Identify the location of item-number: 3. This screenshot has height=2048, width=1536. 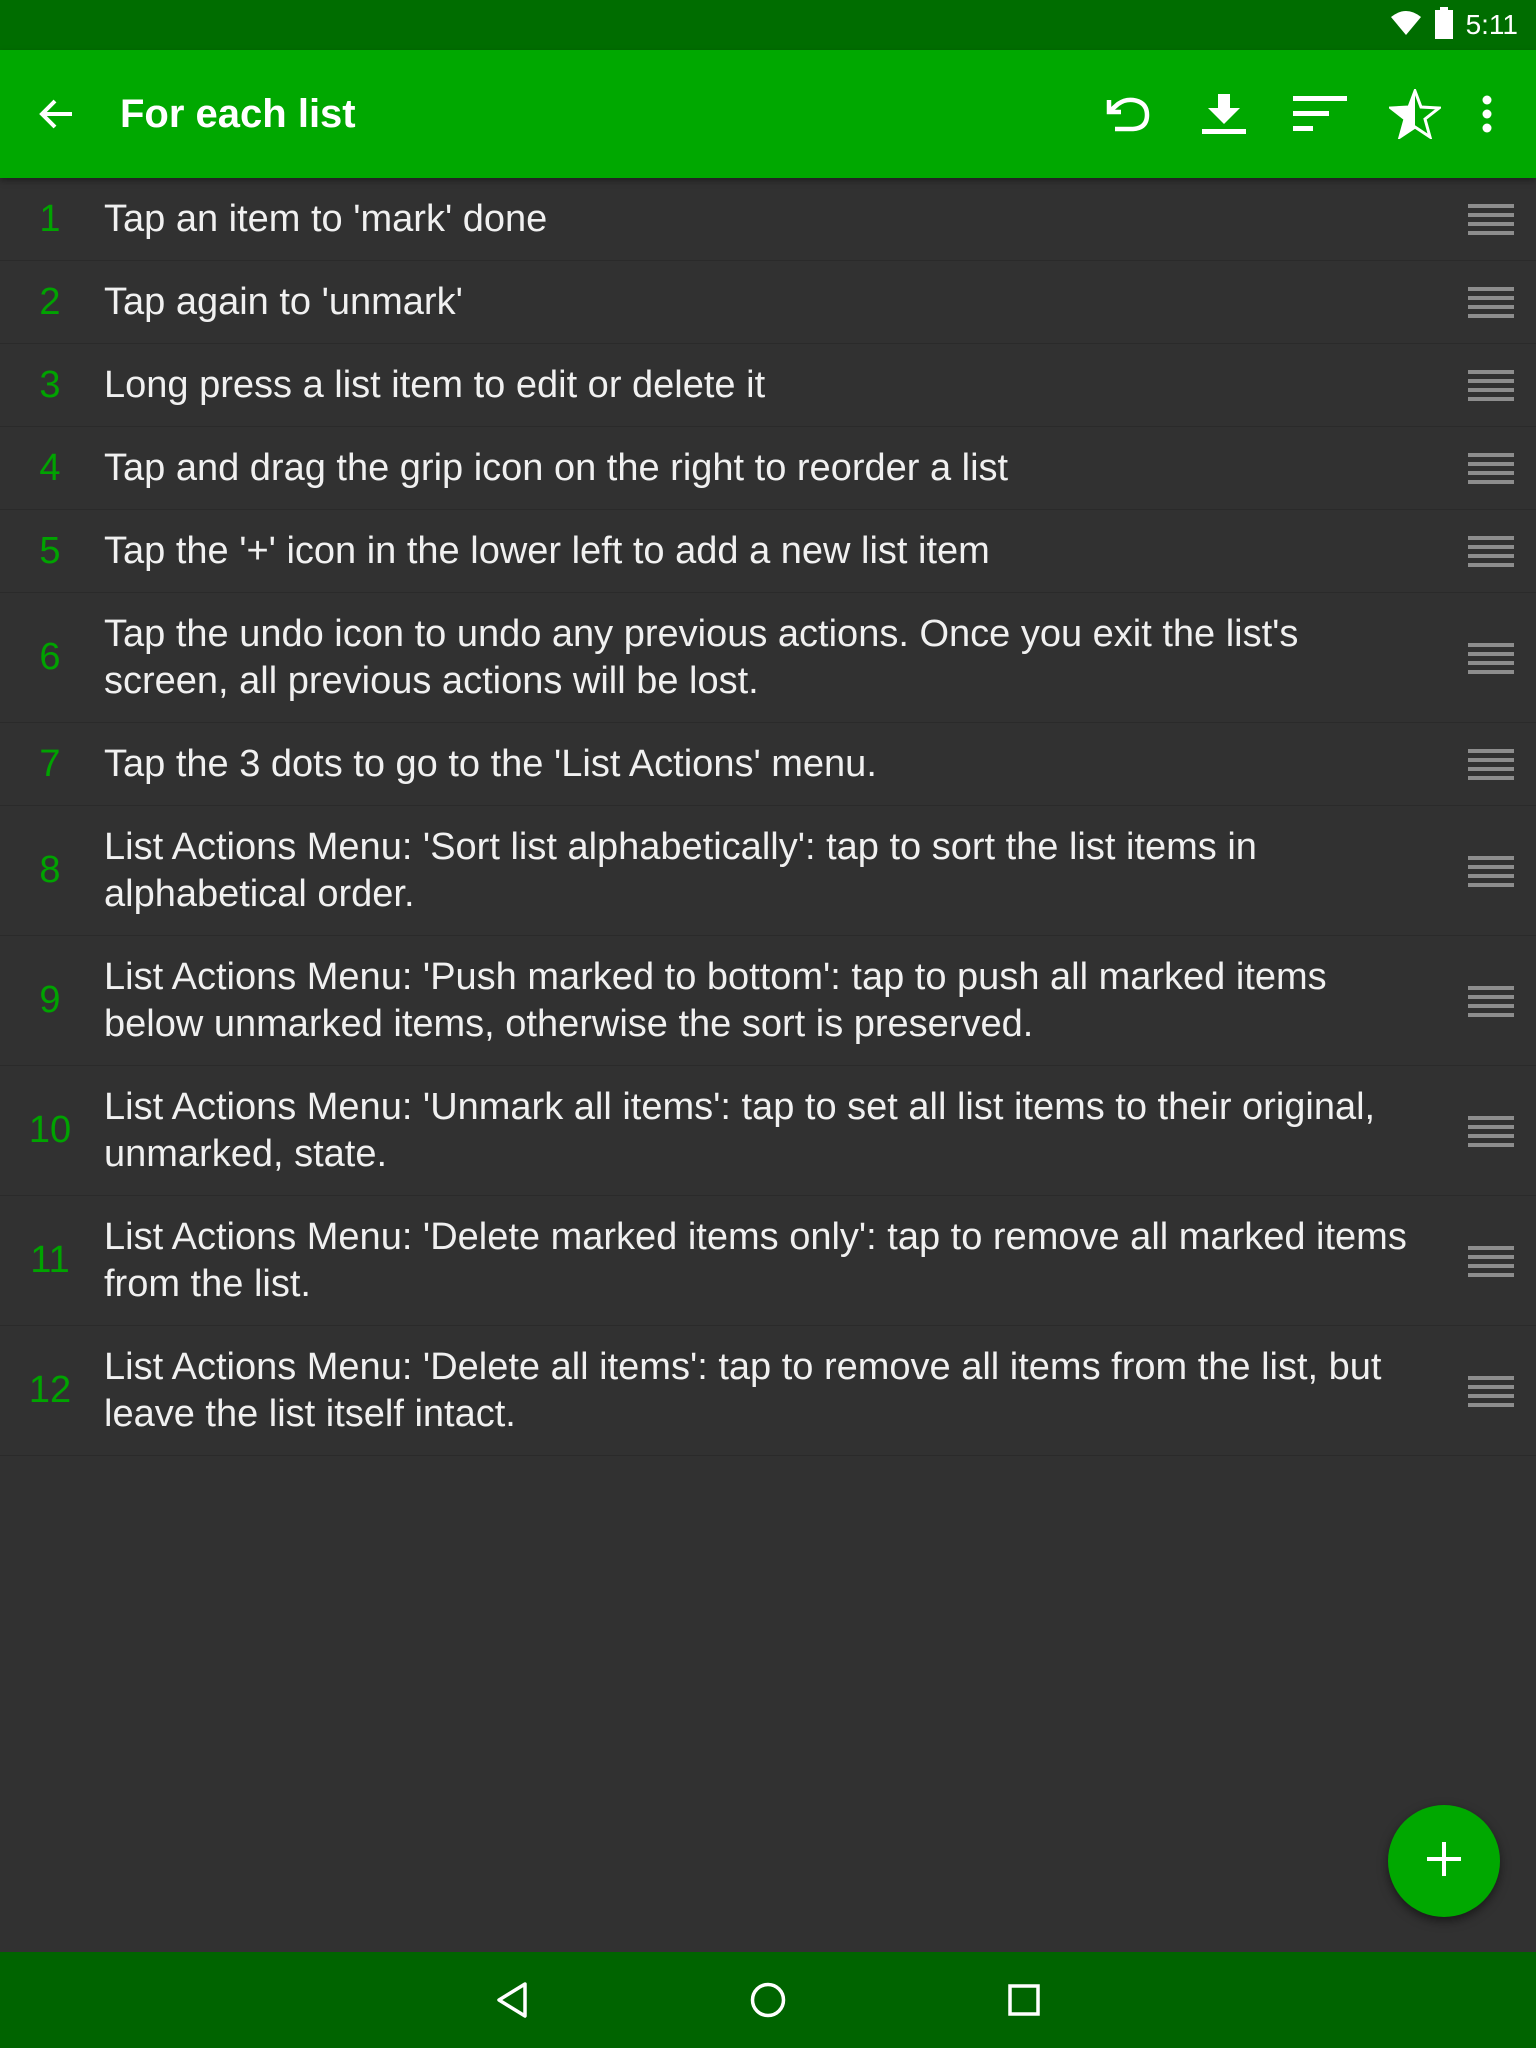
(50, 384).